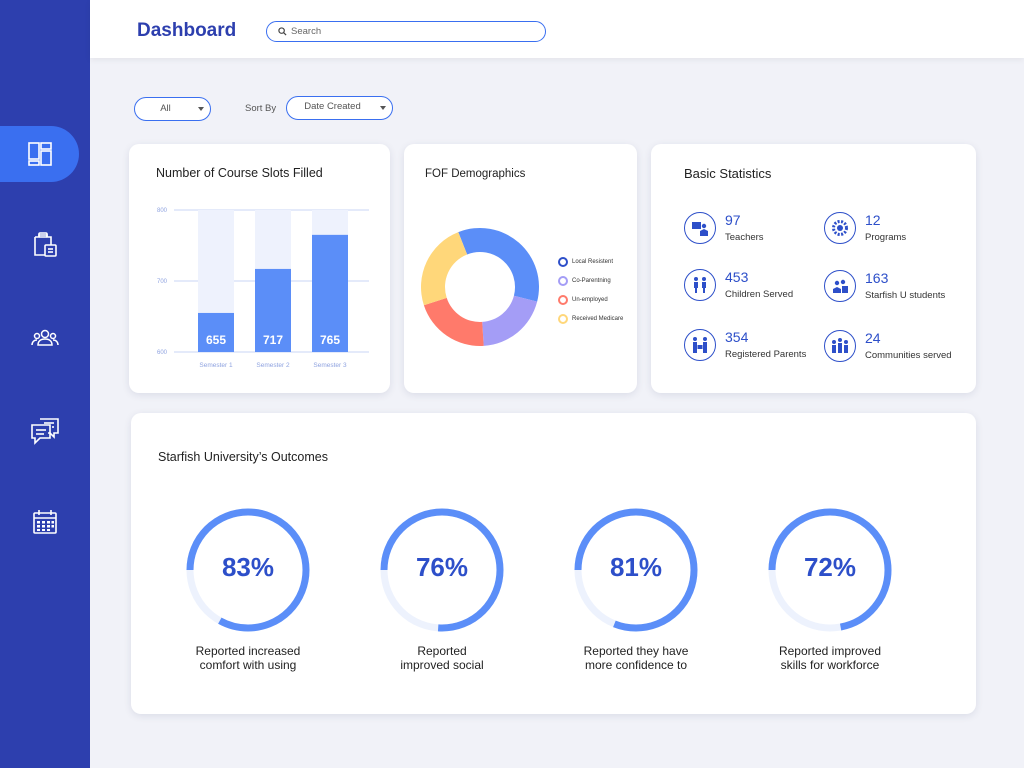 The height and width of the screenshot is (768, 1024). I want to click on calendar-icon, so click(45, 522).